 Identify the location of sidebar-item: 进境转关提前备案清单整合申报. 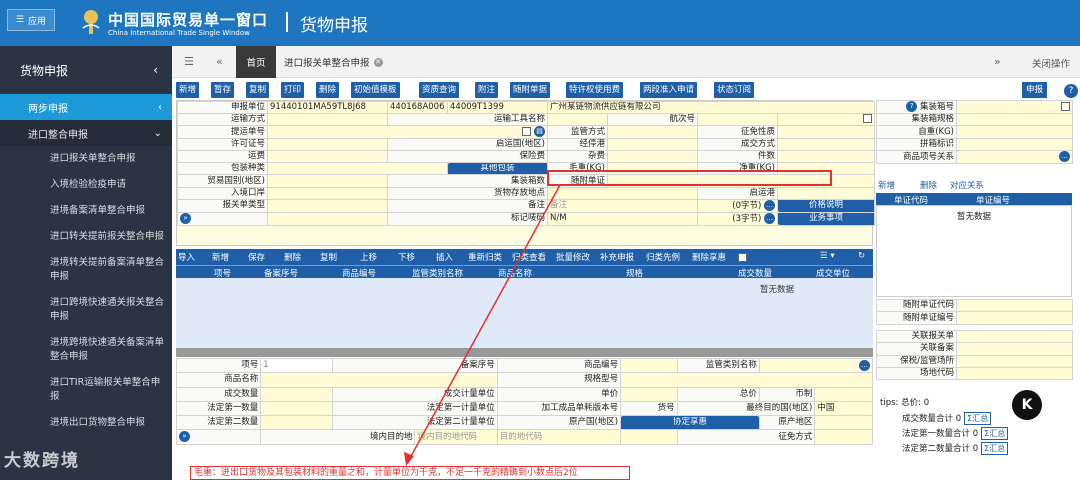
(86, 270).